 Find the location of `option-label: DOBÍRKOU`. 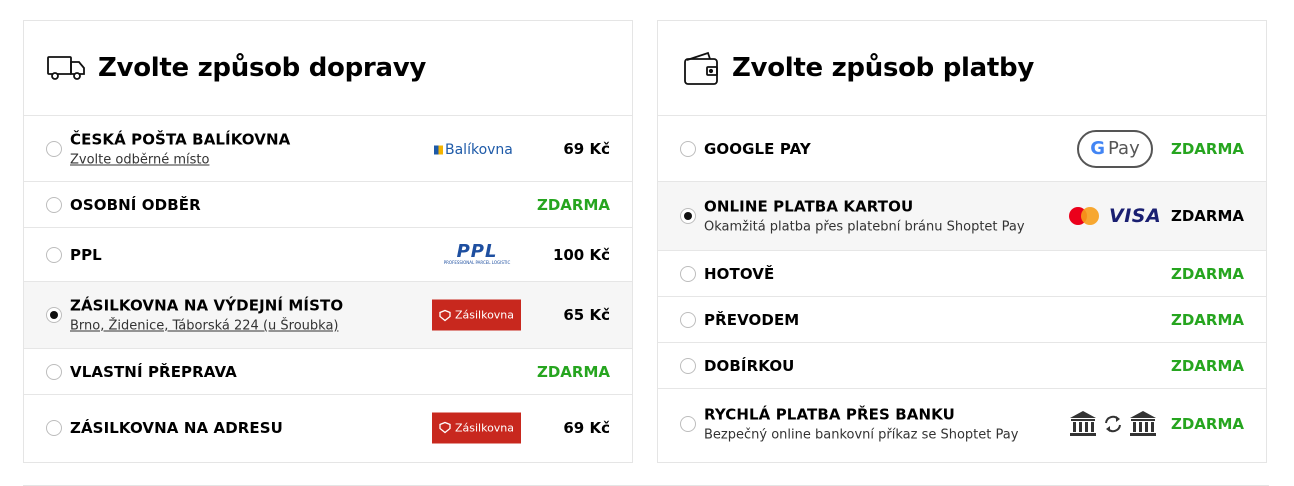

option-label: DOBÍRKOU is located at coordinates (749, 365).